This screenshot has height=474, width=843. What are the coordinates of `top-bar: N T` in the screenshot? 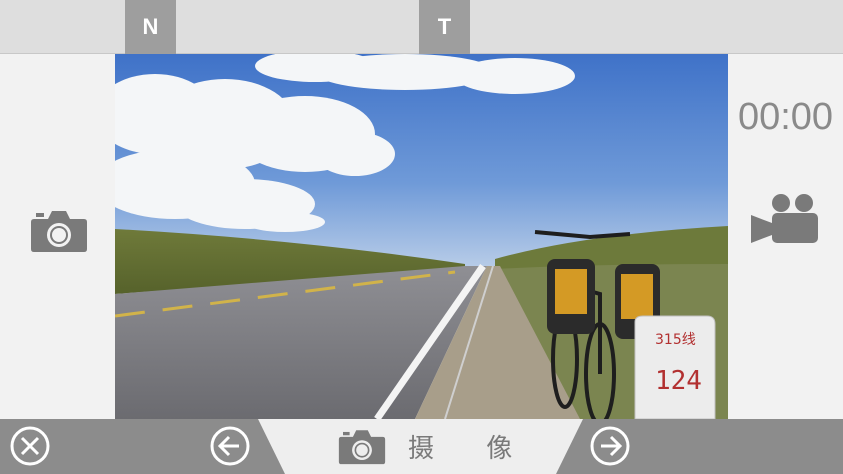 It's located at (421, 27).